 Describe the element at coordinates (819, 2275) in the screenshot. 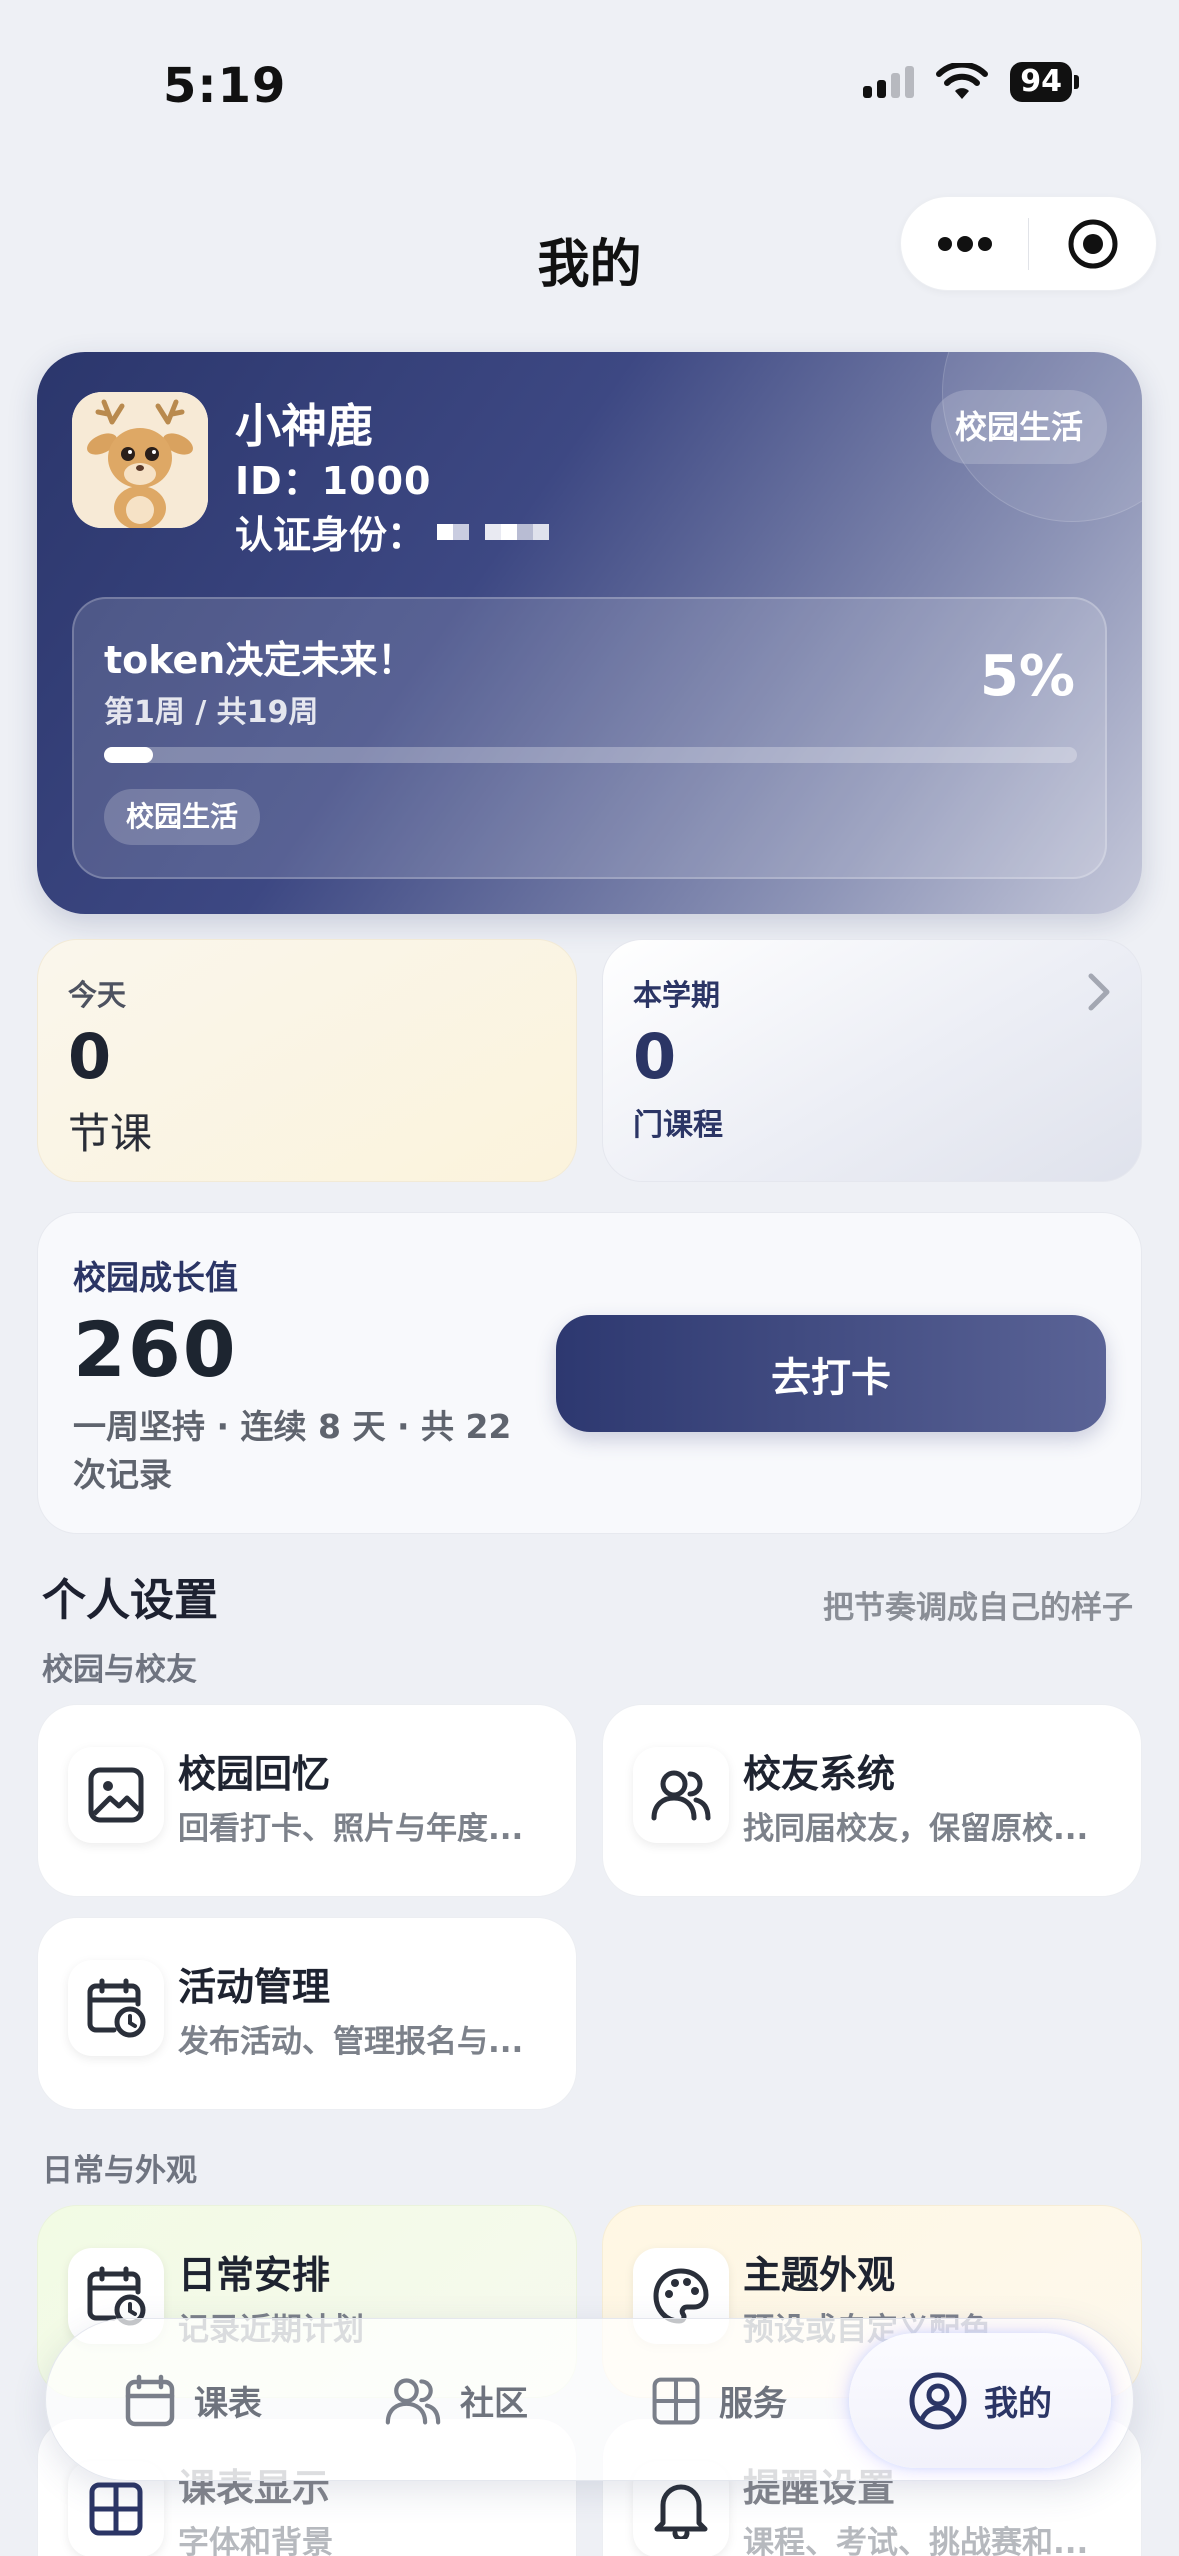

I see `tile-title: 主题外观` at that location.